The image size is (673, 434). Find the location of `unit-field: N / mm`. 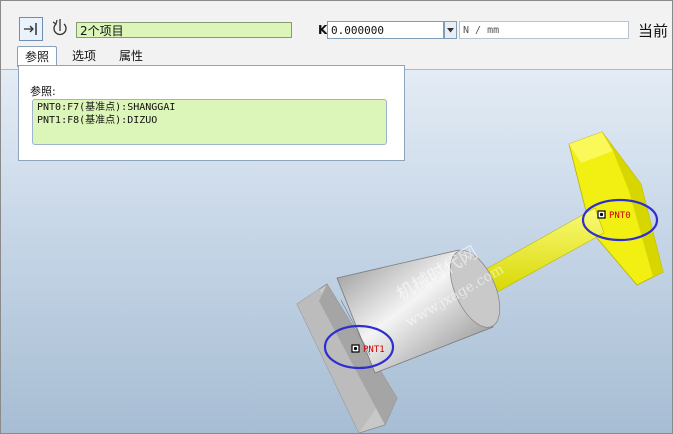

unit-field: N / mm is located at coordinates (544, 30).